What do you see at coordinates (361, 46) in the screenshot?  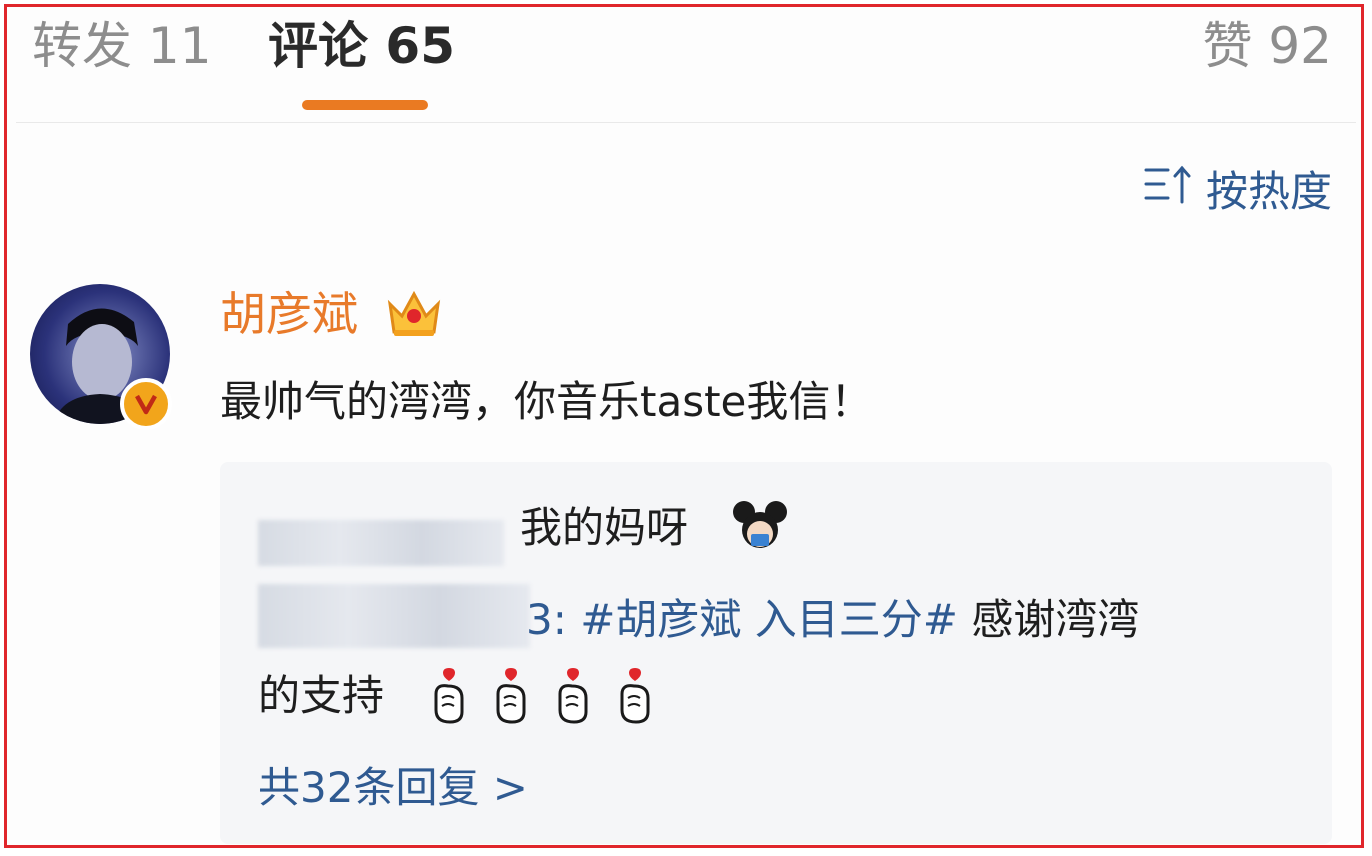 I see `tab-comment: 评论 65` at bounding box center [361, 46].